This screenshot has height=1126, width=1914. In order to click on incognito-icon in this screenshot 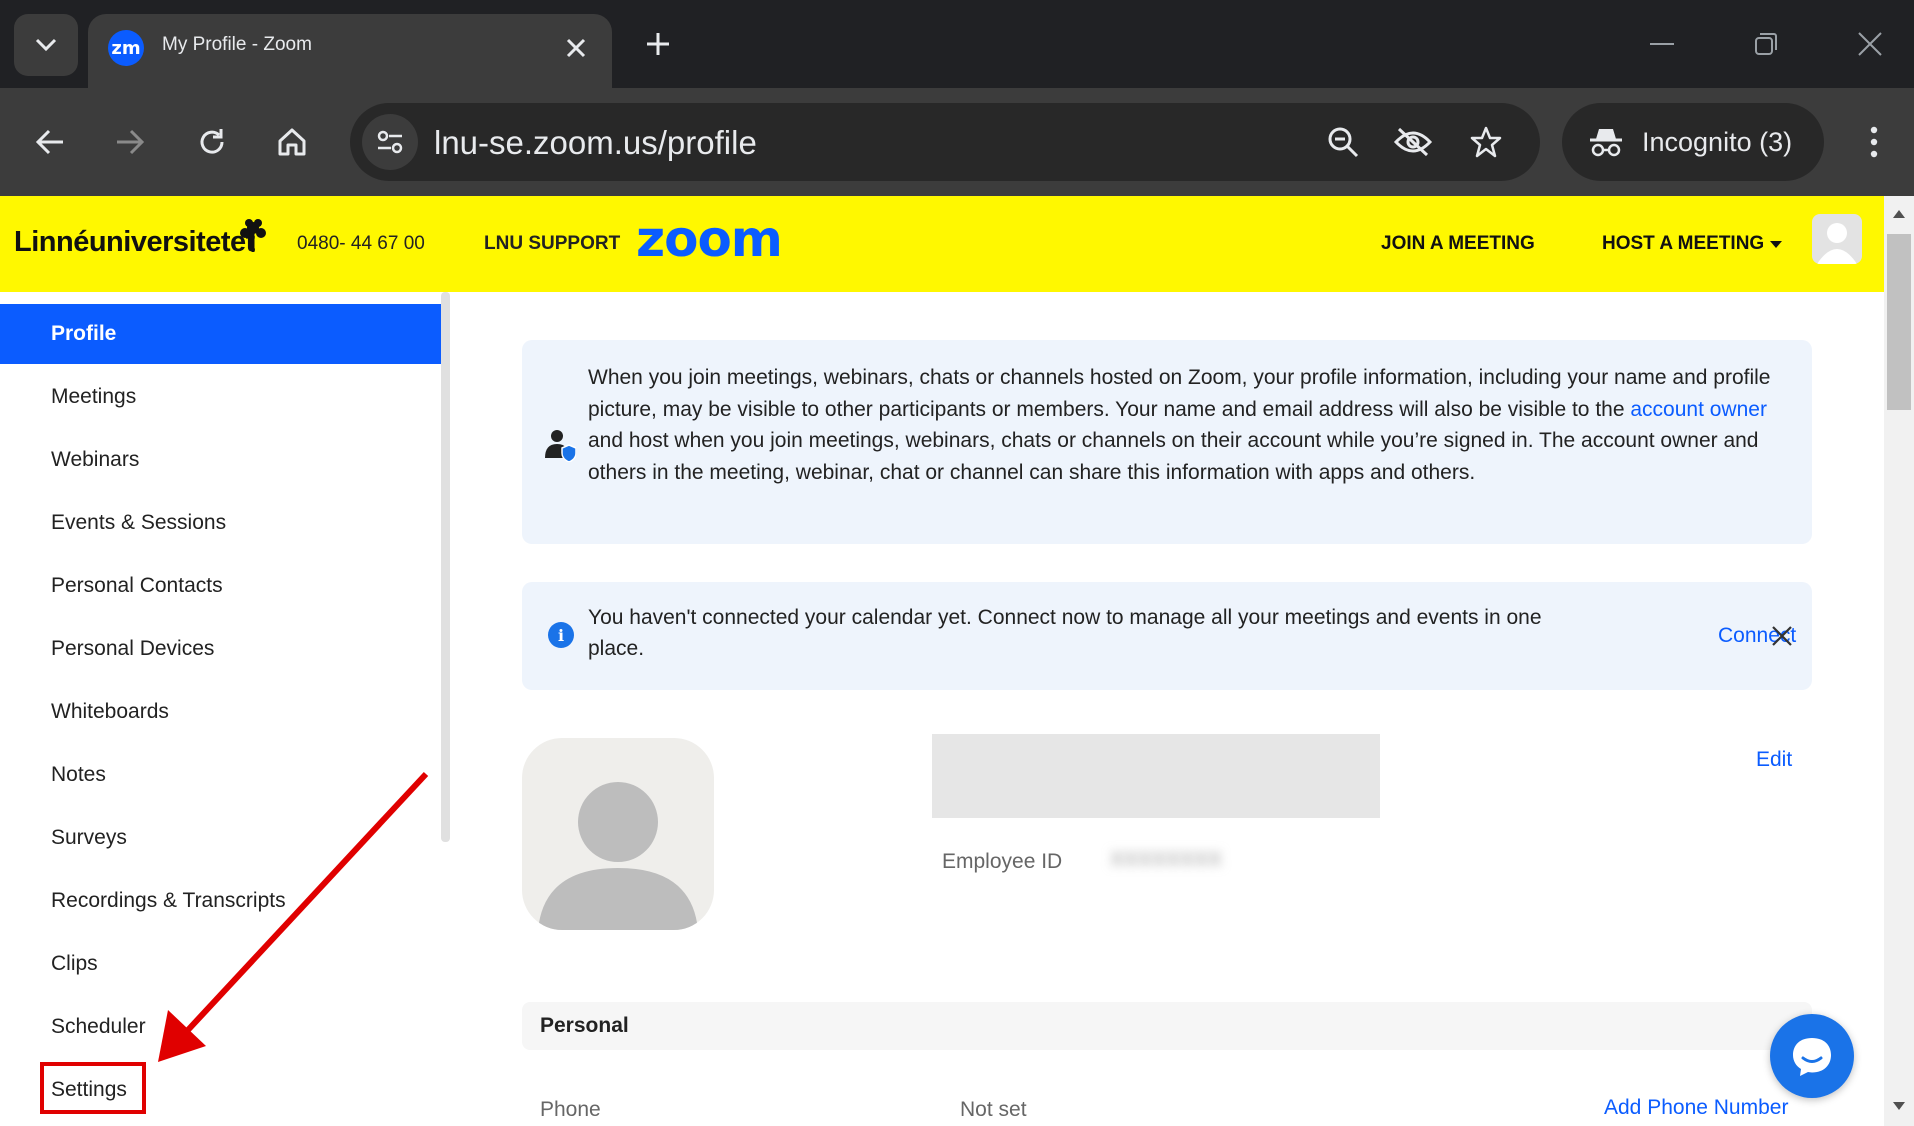, I will do `click(1606, 143)`.